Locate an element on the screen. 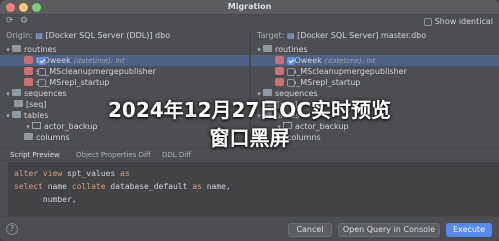 The width and height of the screenshot is (499, 241). target-tree-row: ▾ routines is located at coordinates (375, 49).